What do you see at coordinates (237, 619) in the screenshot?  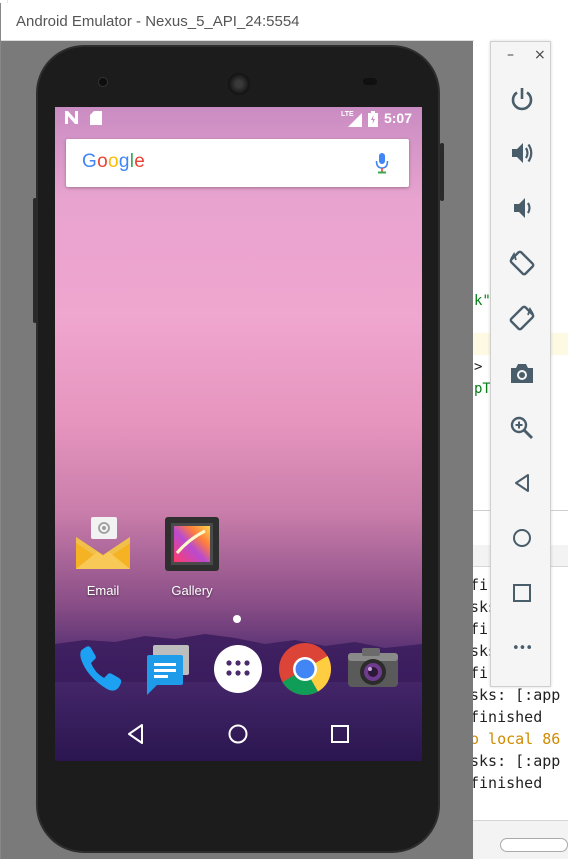 I see `page-indicator` at bounding box center [237, 619].